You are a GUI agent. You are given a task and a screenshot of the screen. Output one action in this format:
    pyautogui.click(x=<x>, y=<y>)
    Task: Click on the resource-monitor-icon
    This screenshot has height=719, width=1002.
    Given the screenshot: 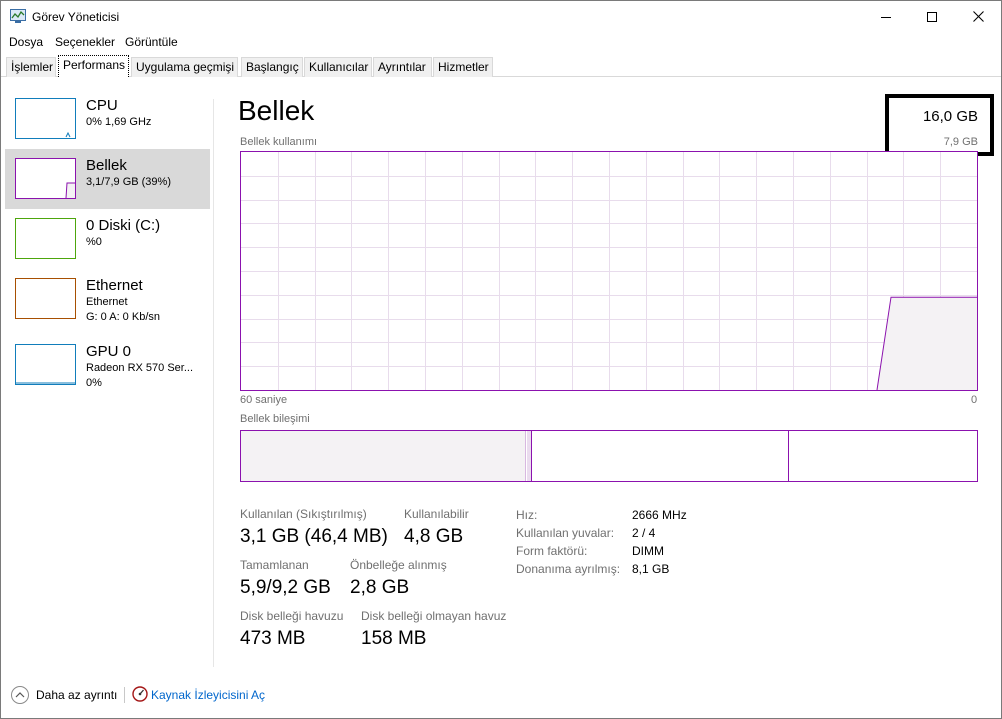 What is the action you would take?
    pyautogui.click(x=140, y=694)
    